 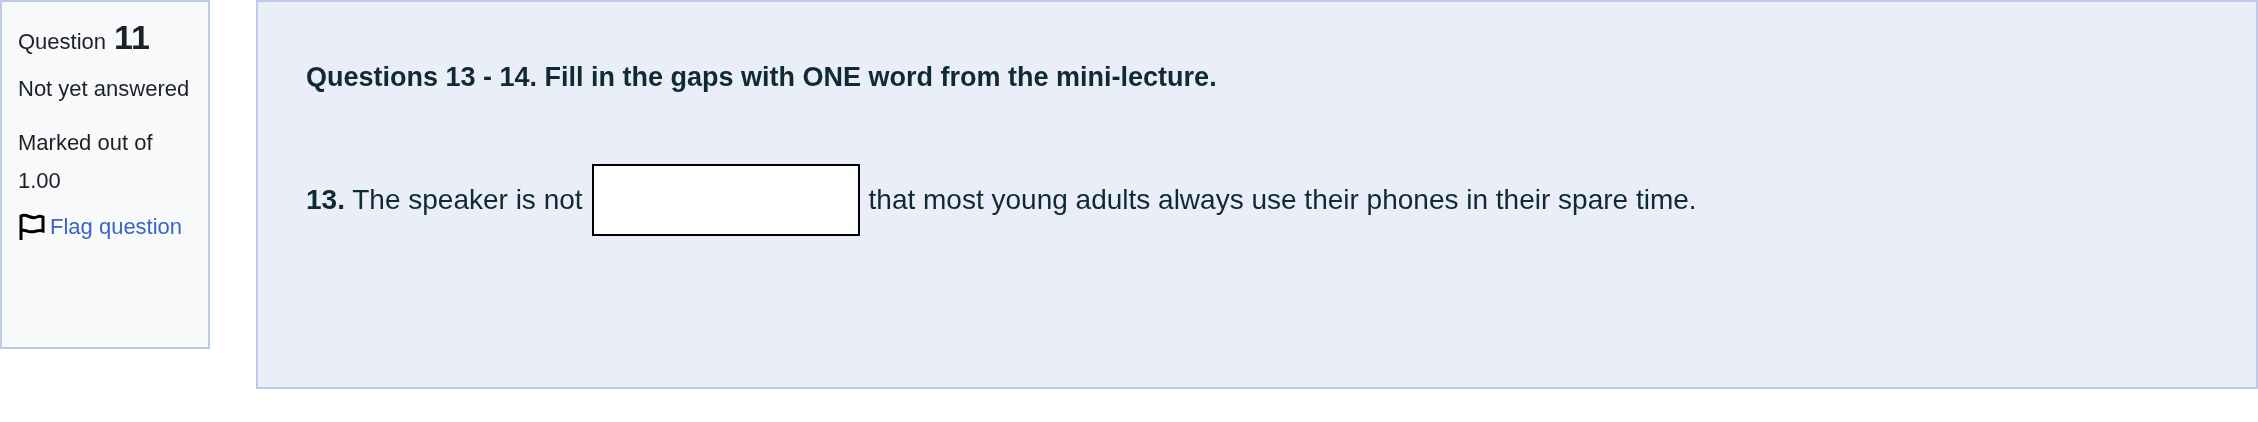 I want to click on instructions-heading: Questions 13 - 14. Fill in the gaps with ONE word from the mini-lecture., so click(x=762, y=77).